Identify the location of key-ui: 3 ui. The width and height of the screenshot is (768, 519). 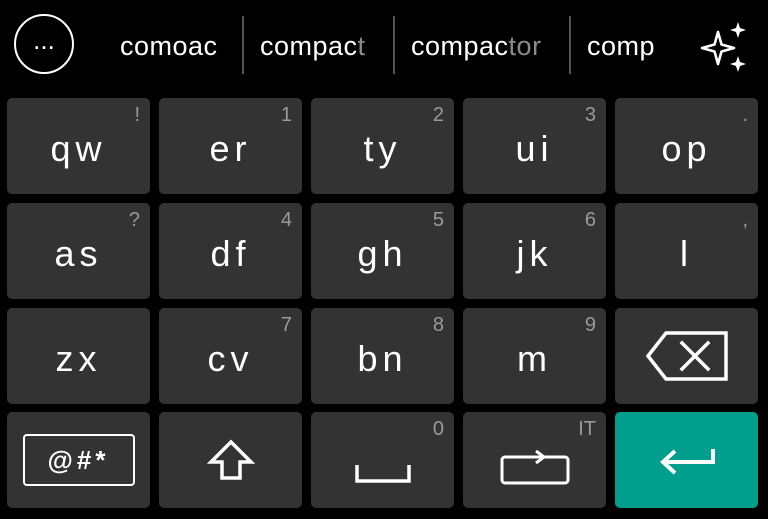
(534, 146).